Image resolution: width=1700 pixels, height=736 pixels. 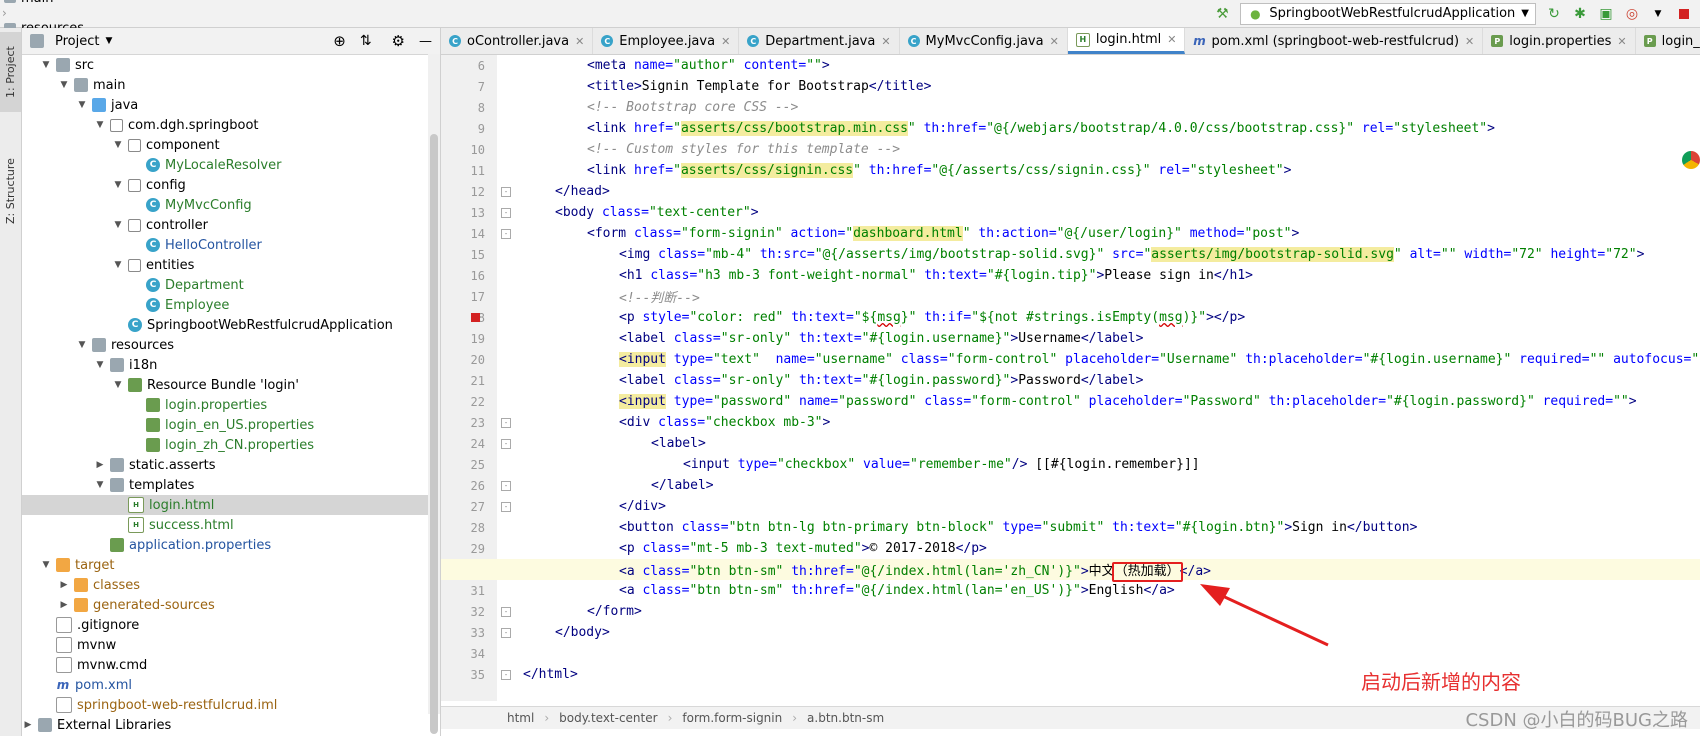 I want to click on stop-icon, so click(x=1684, y=14).